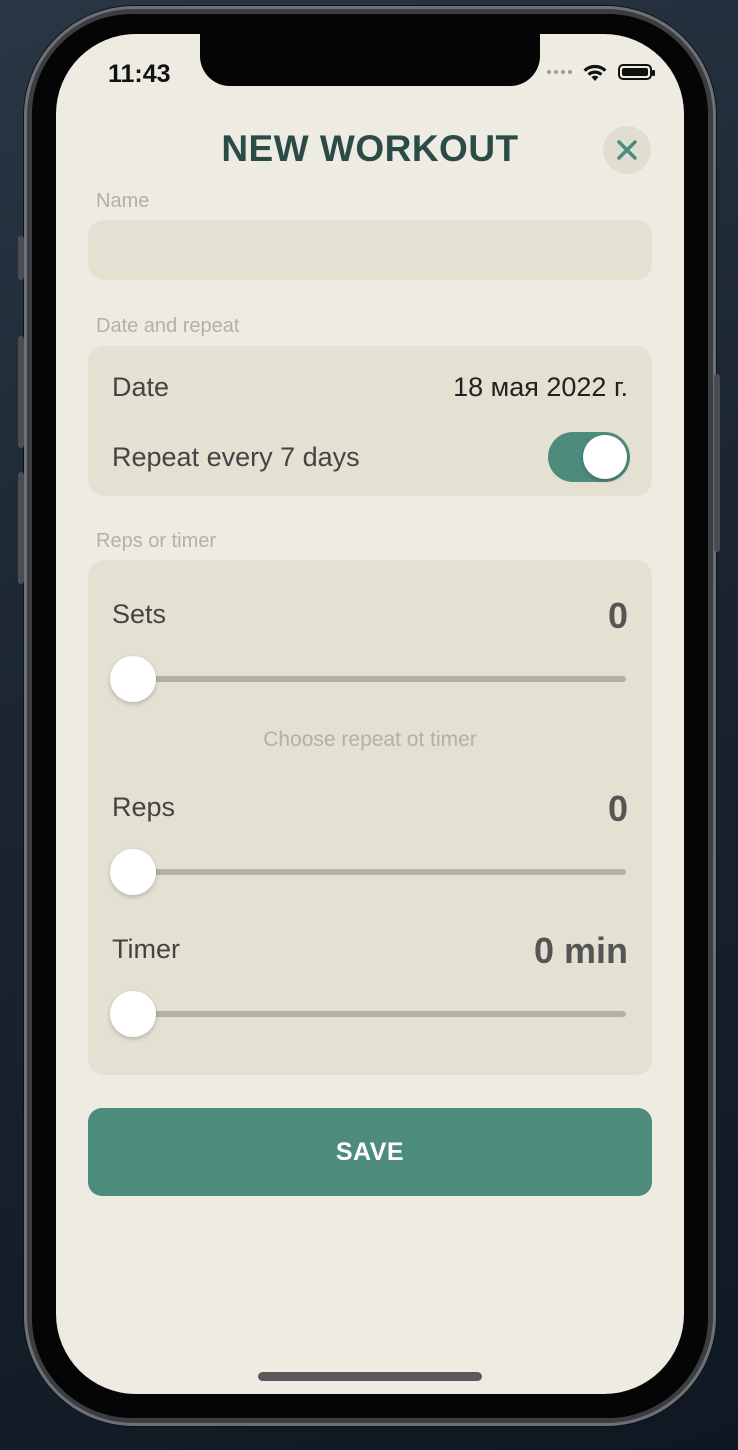 The width and height of the screenshot is (738, 1450). I want to click on sets-label: Sets, so click(139, 614).